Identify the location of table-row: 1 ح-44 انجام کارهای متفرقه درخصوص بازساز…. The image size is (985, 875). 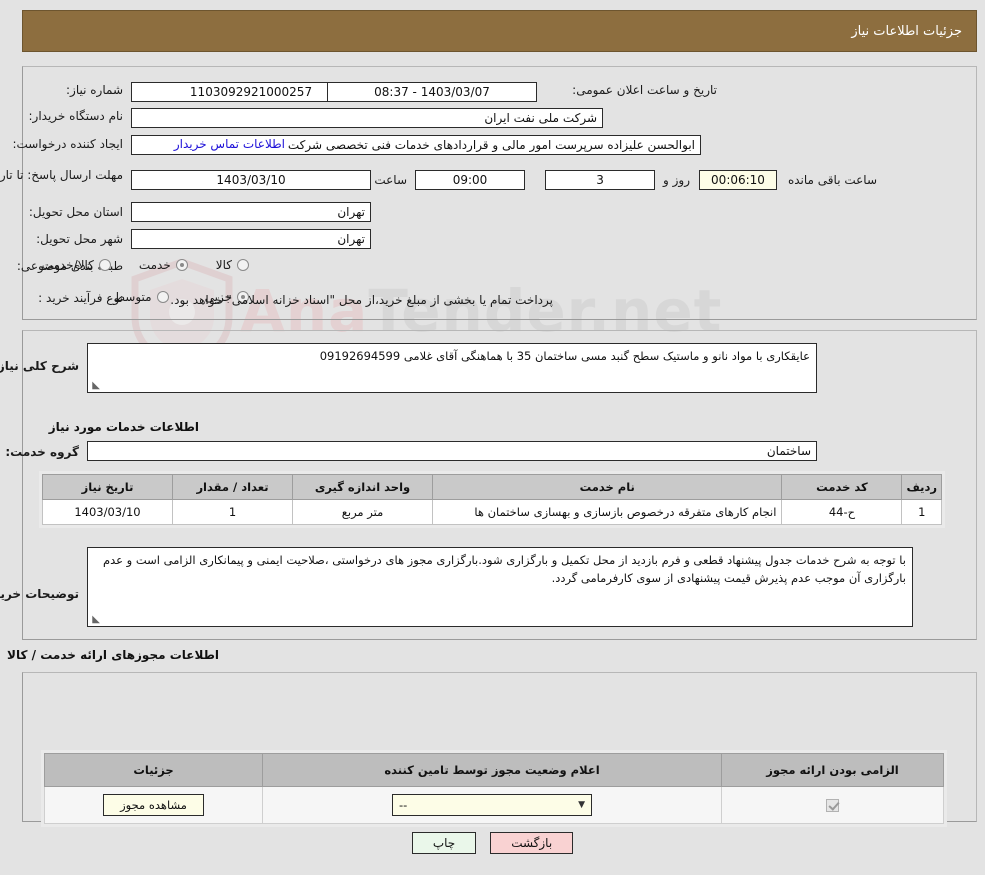
(492, 512).